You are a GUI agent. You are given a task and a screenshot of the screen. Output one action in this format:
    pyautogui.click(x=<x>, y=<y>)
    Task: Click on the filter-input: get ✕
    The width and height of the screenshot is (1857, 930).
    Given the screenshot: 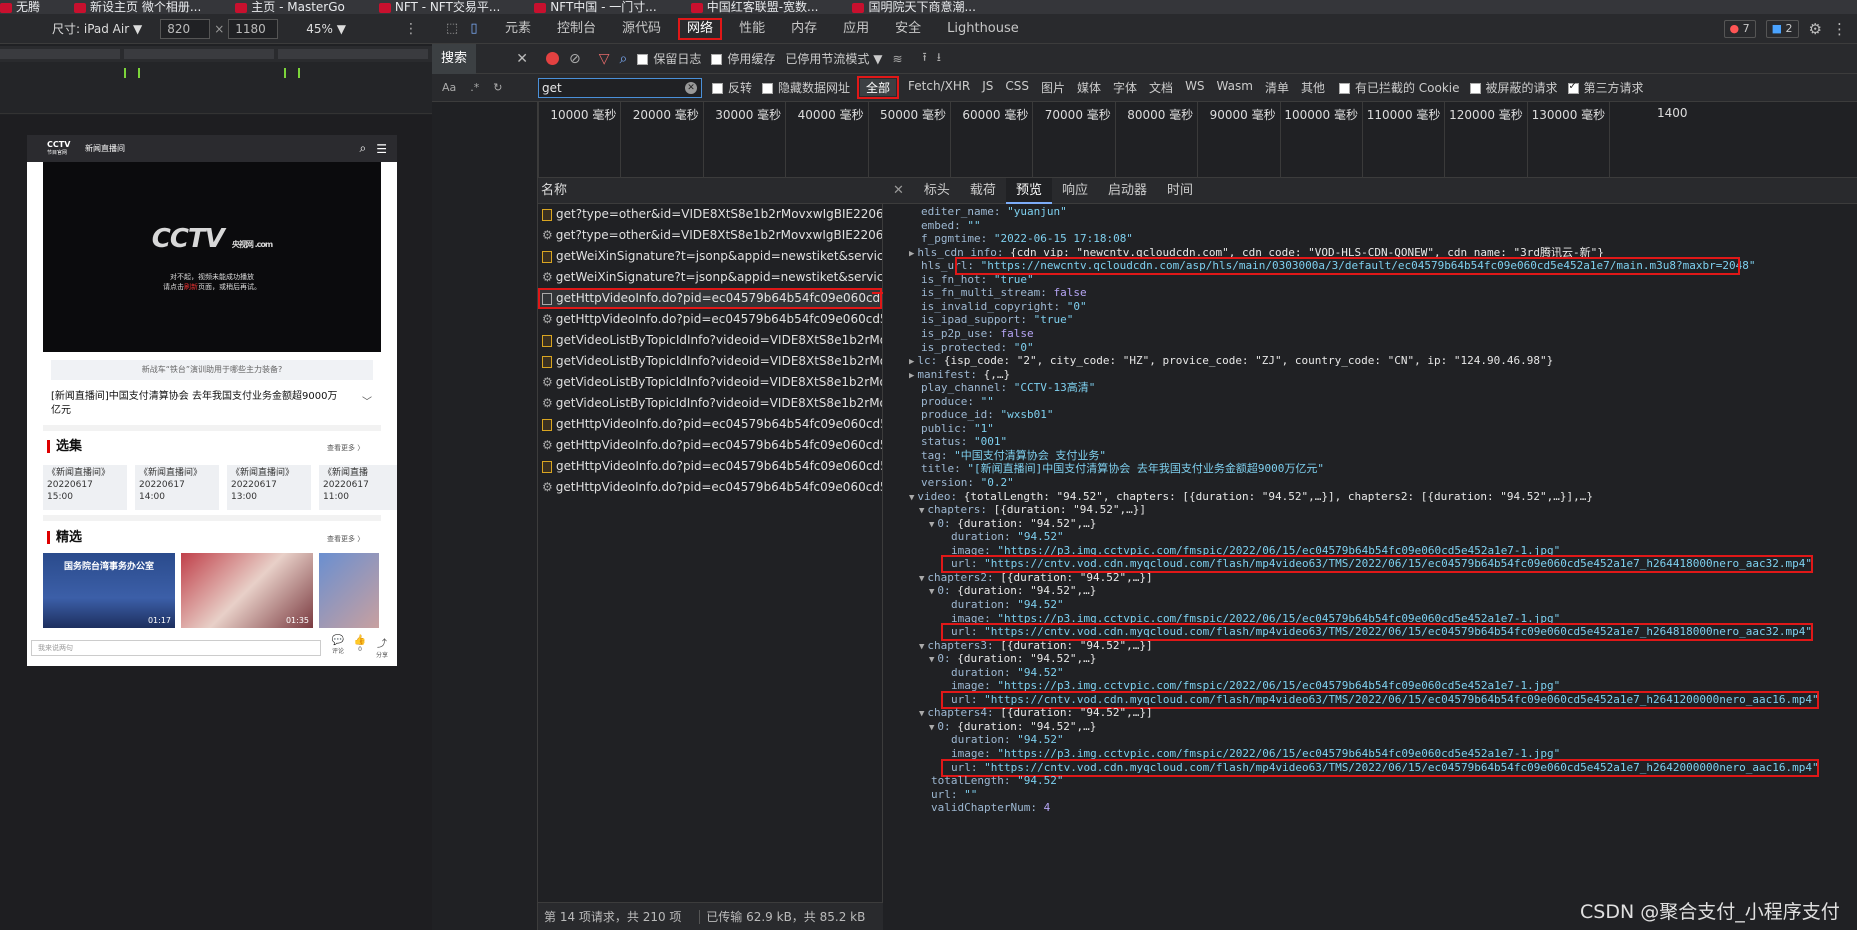 What is the action you would take?
    pyautogui.click(x=620, y=87)
    